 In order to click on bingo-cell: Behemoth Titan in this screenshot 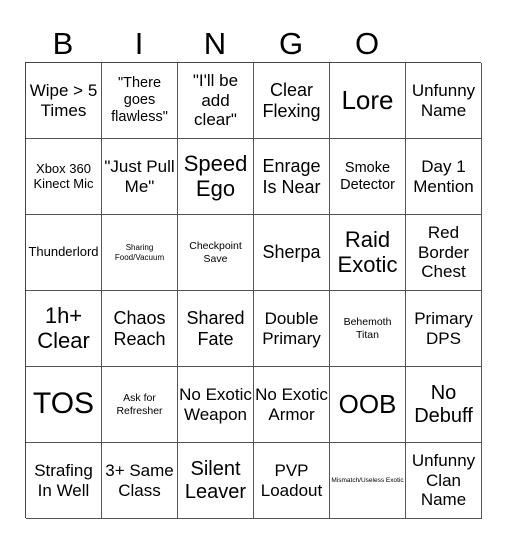, I will do `click(368, 329)`.